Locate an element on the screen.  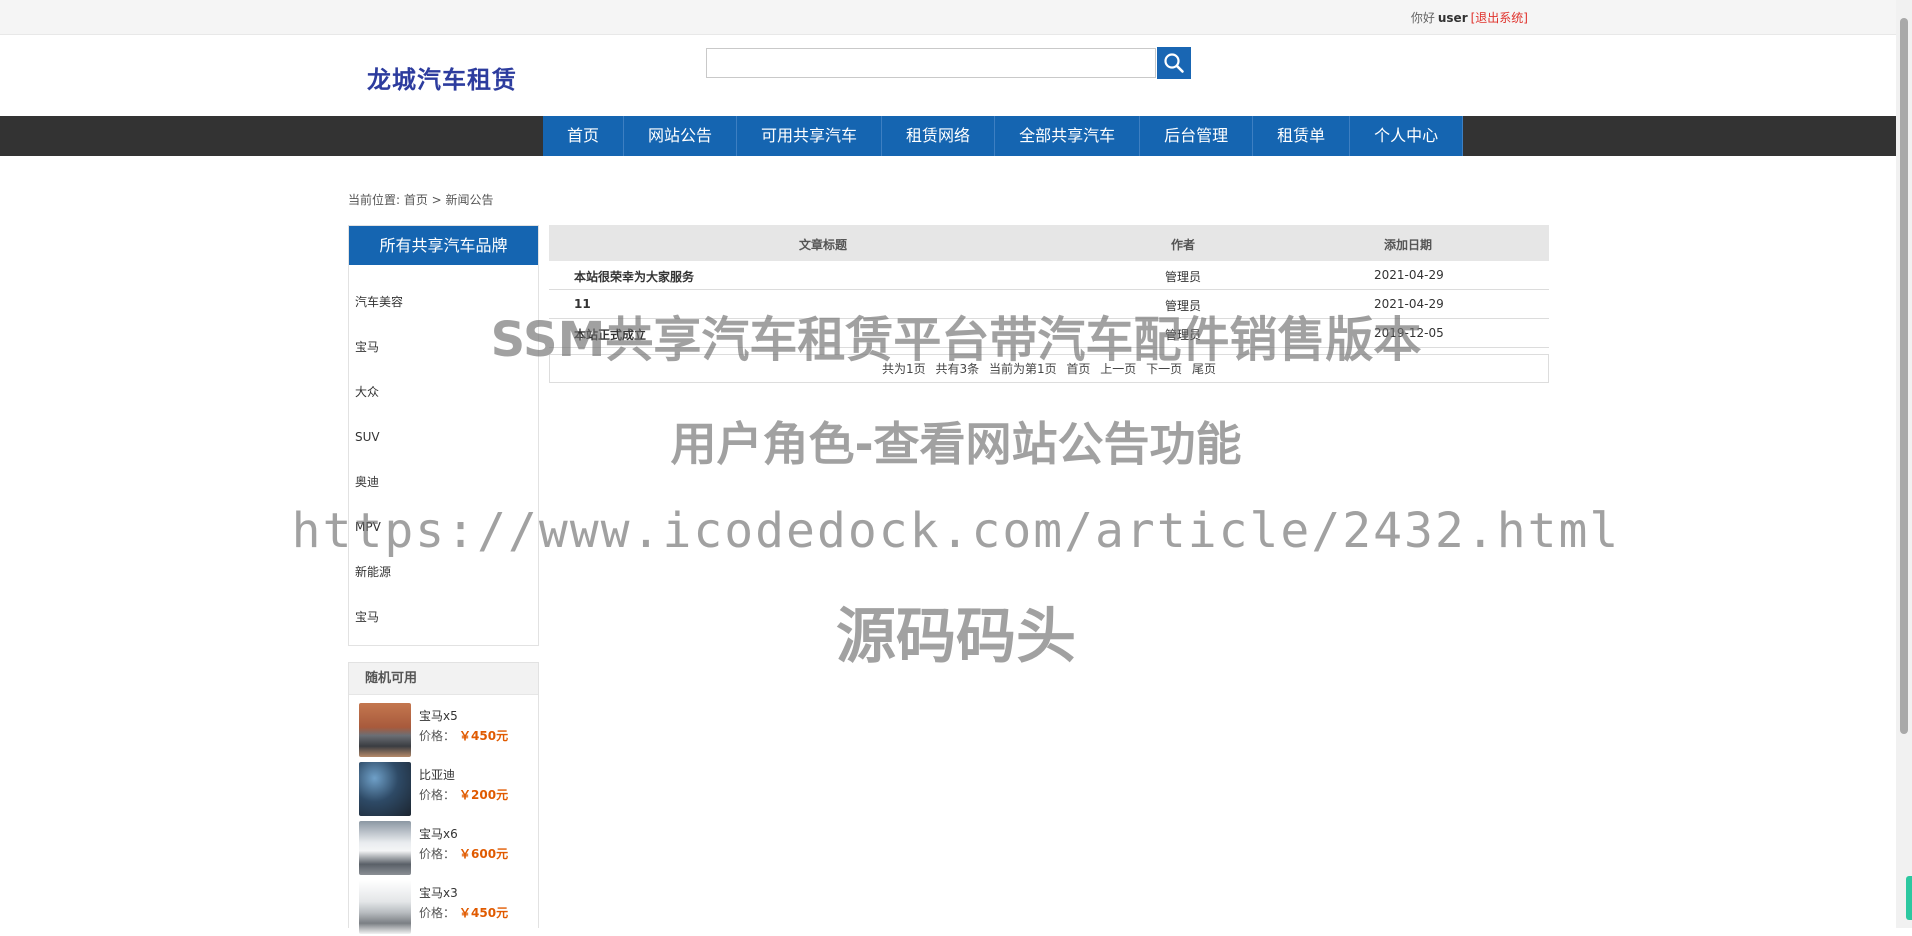
watermark-line-2: 用户角色-查看网站公告功能 is located at coordinates (956, 444).